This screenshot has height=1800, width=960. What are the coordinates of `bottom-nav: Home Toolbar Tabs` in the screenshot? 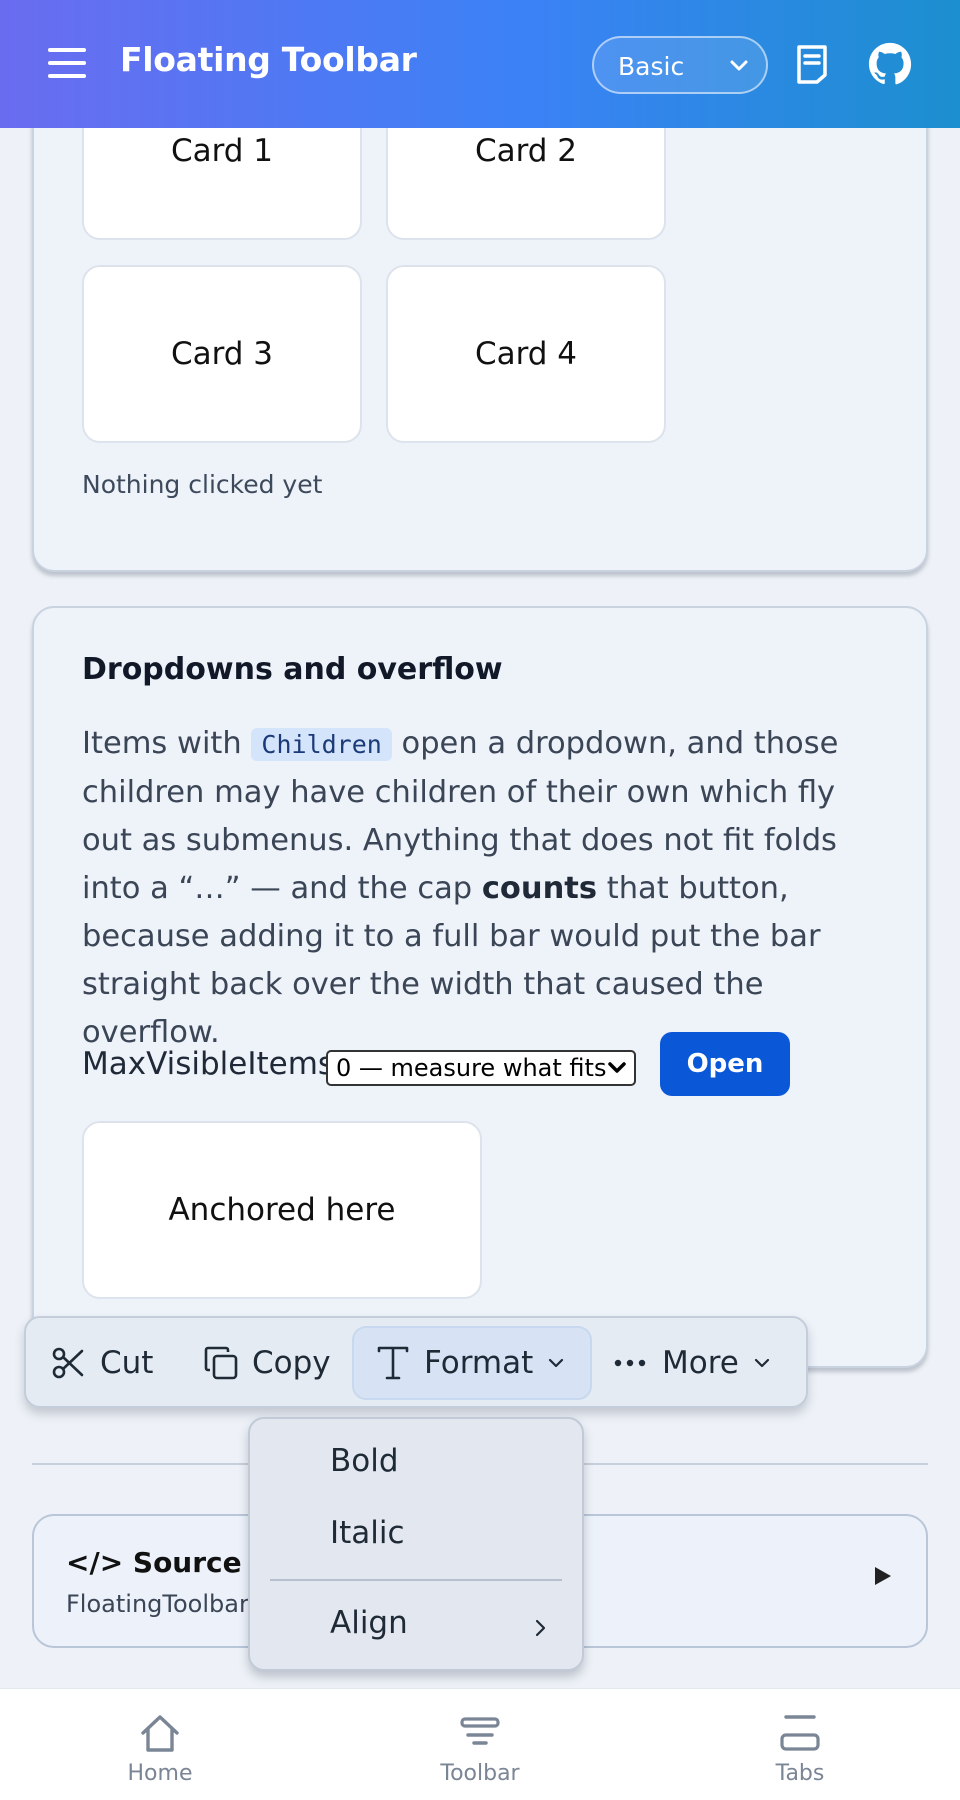 It's located at (480, 1744).